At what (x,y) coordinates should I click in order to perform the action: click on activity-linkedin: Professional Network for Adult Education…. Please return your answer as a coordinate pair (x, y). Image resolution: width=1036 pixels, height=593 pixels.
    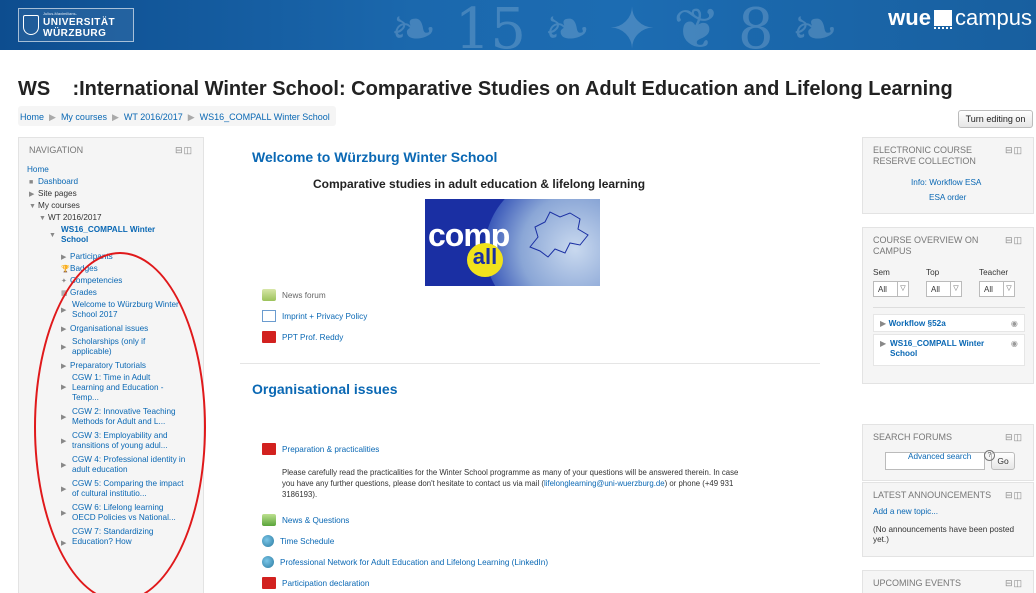
    Looking at the image, I should click on (405, 562).